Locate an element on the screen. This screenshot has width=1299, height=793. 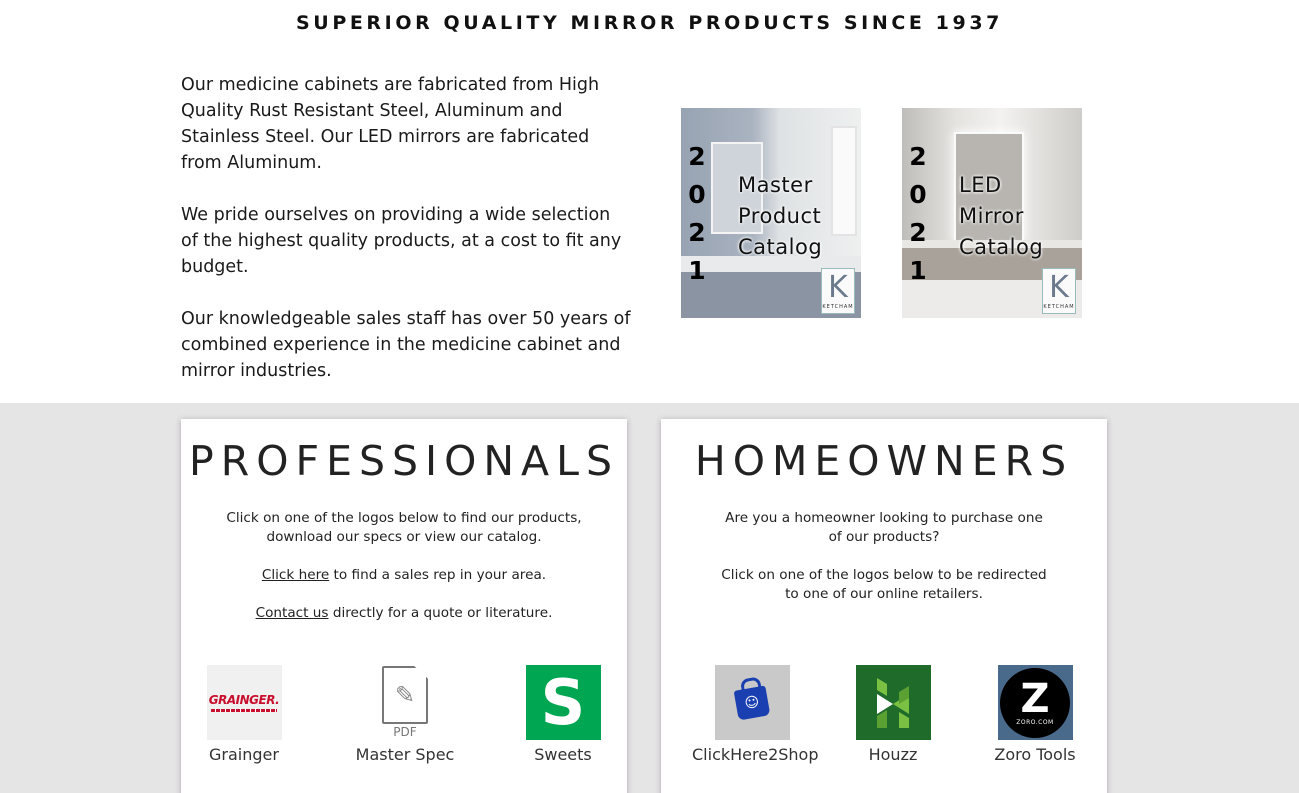
zoro-tools-label: Zoro Tools is located at coordinates (1035, 754).